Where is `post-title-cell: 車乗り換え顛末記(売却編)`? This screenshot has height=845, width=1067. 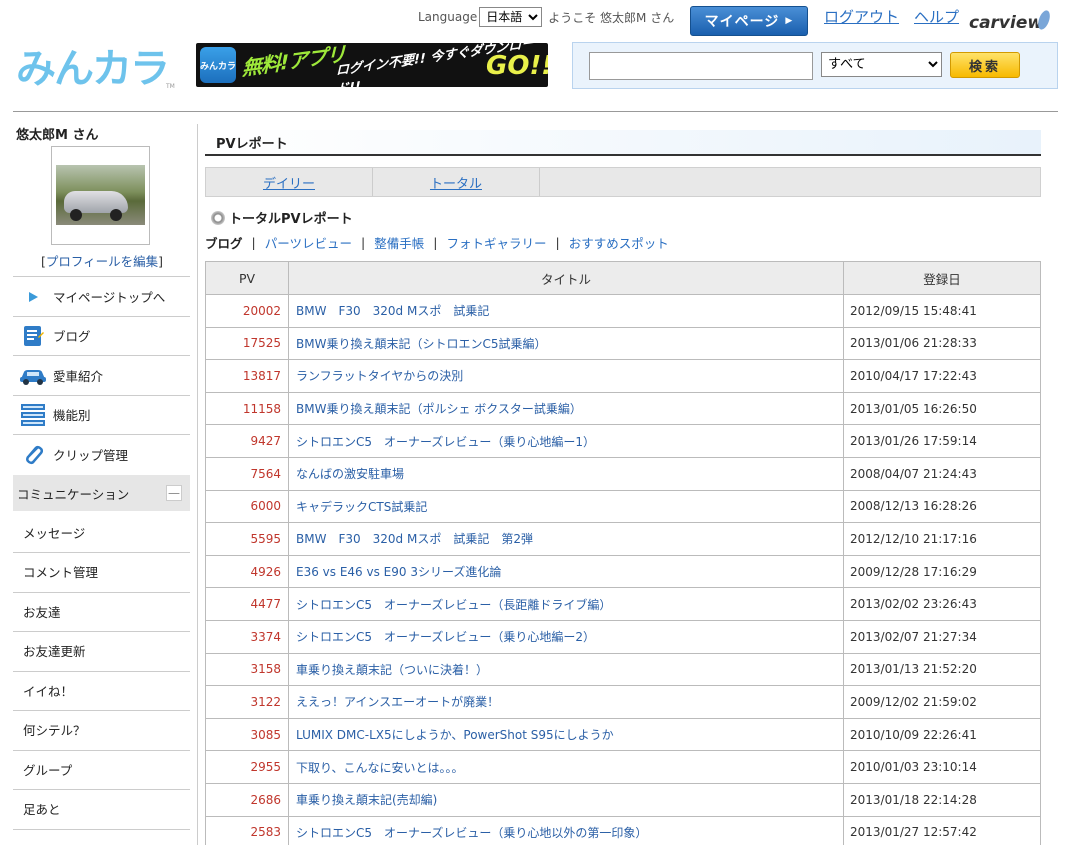 post-title-cell: 車乗り換え顛末記(売却編) is located at coordinates (566, 799).